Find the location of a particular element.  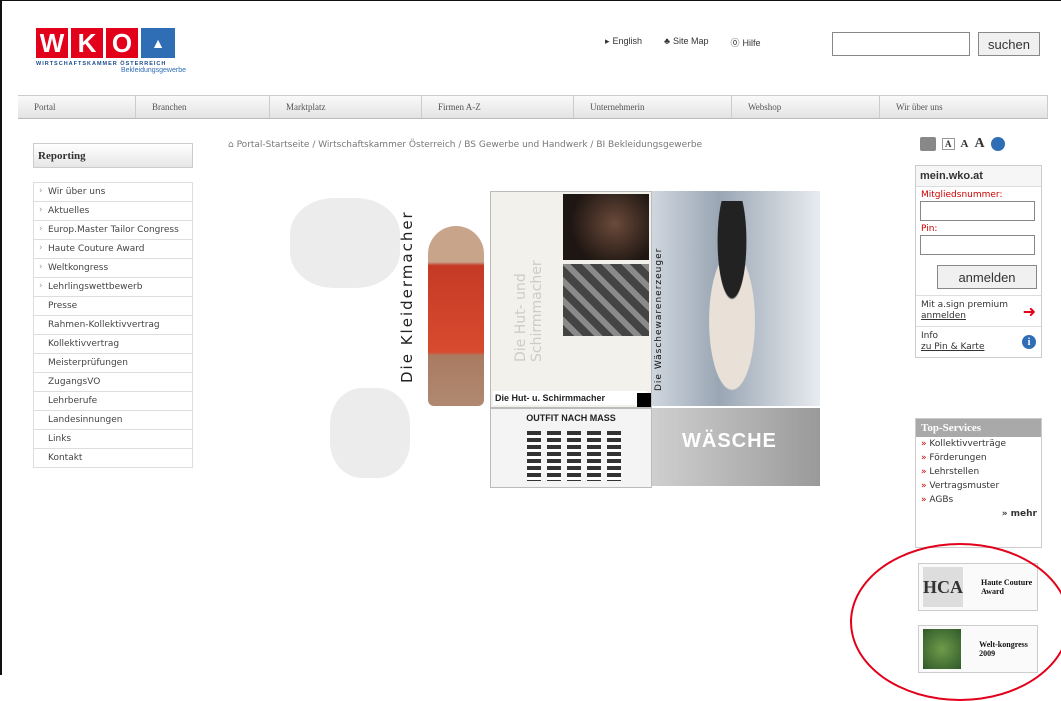

top-service-link: Vertragsmuster is located at coordinates (978, 486).